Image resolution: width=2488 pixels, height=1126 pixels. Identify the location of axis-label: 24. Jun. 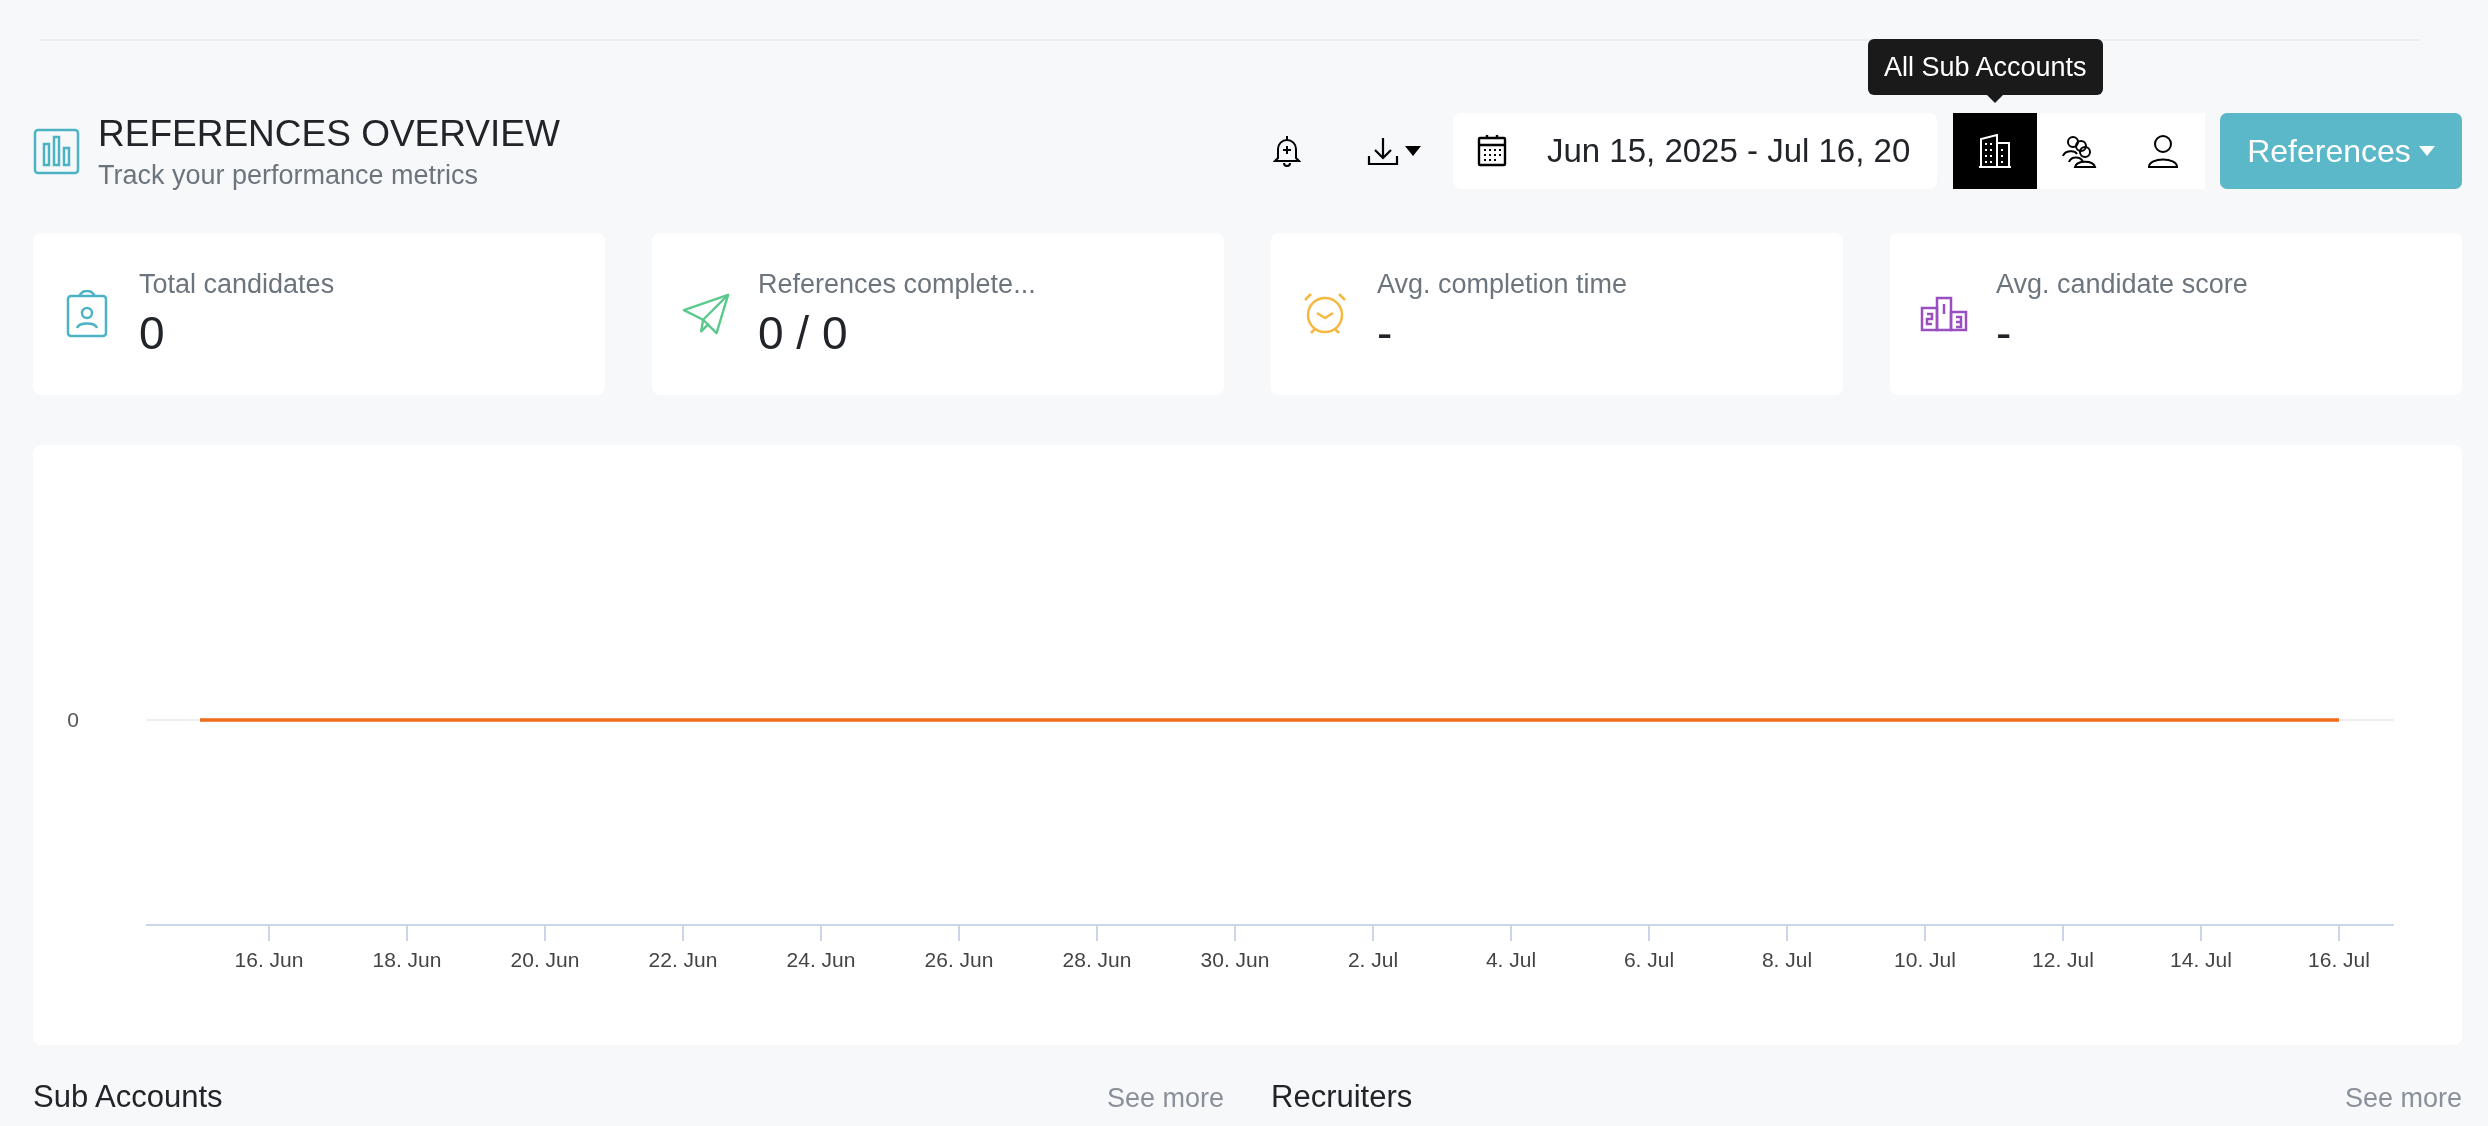
(821, 959).